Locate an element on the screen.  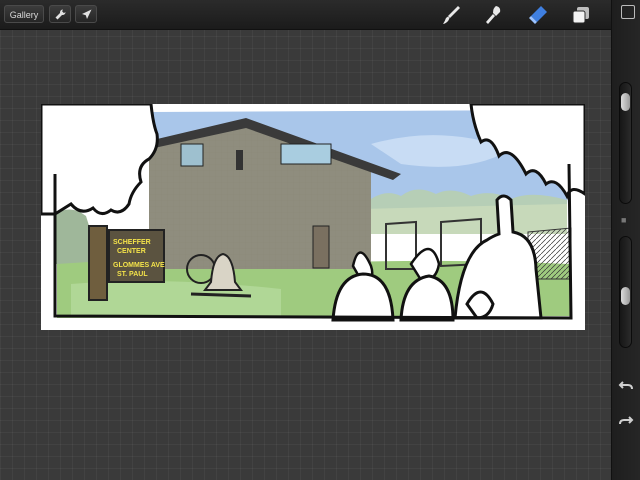
brush-tool-button is located at coordinates (451, 15).